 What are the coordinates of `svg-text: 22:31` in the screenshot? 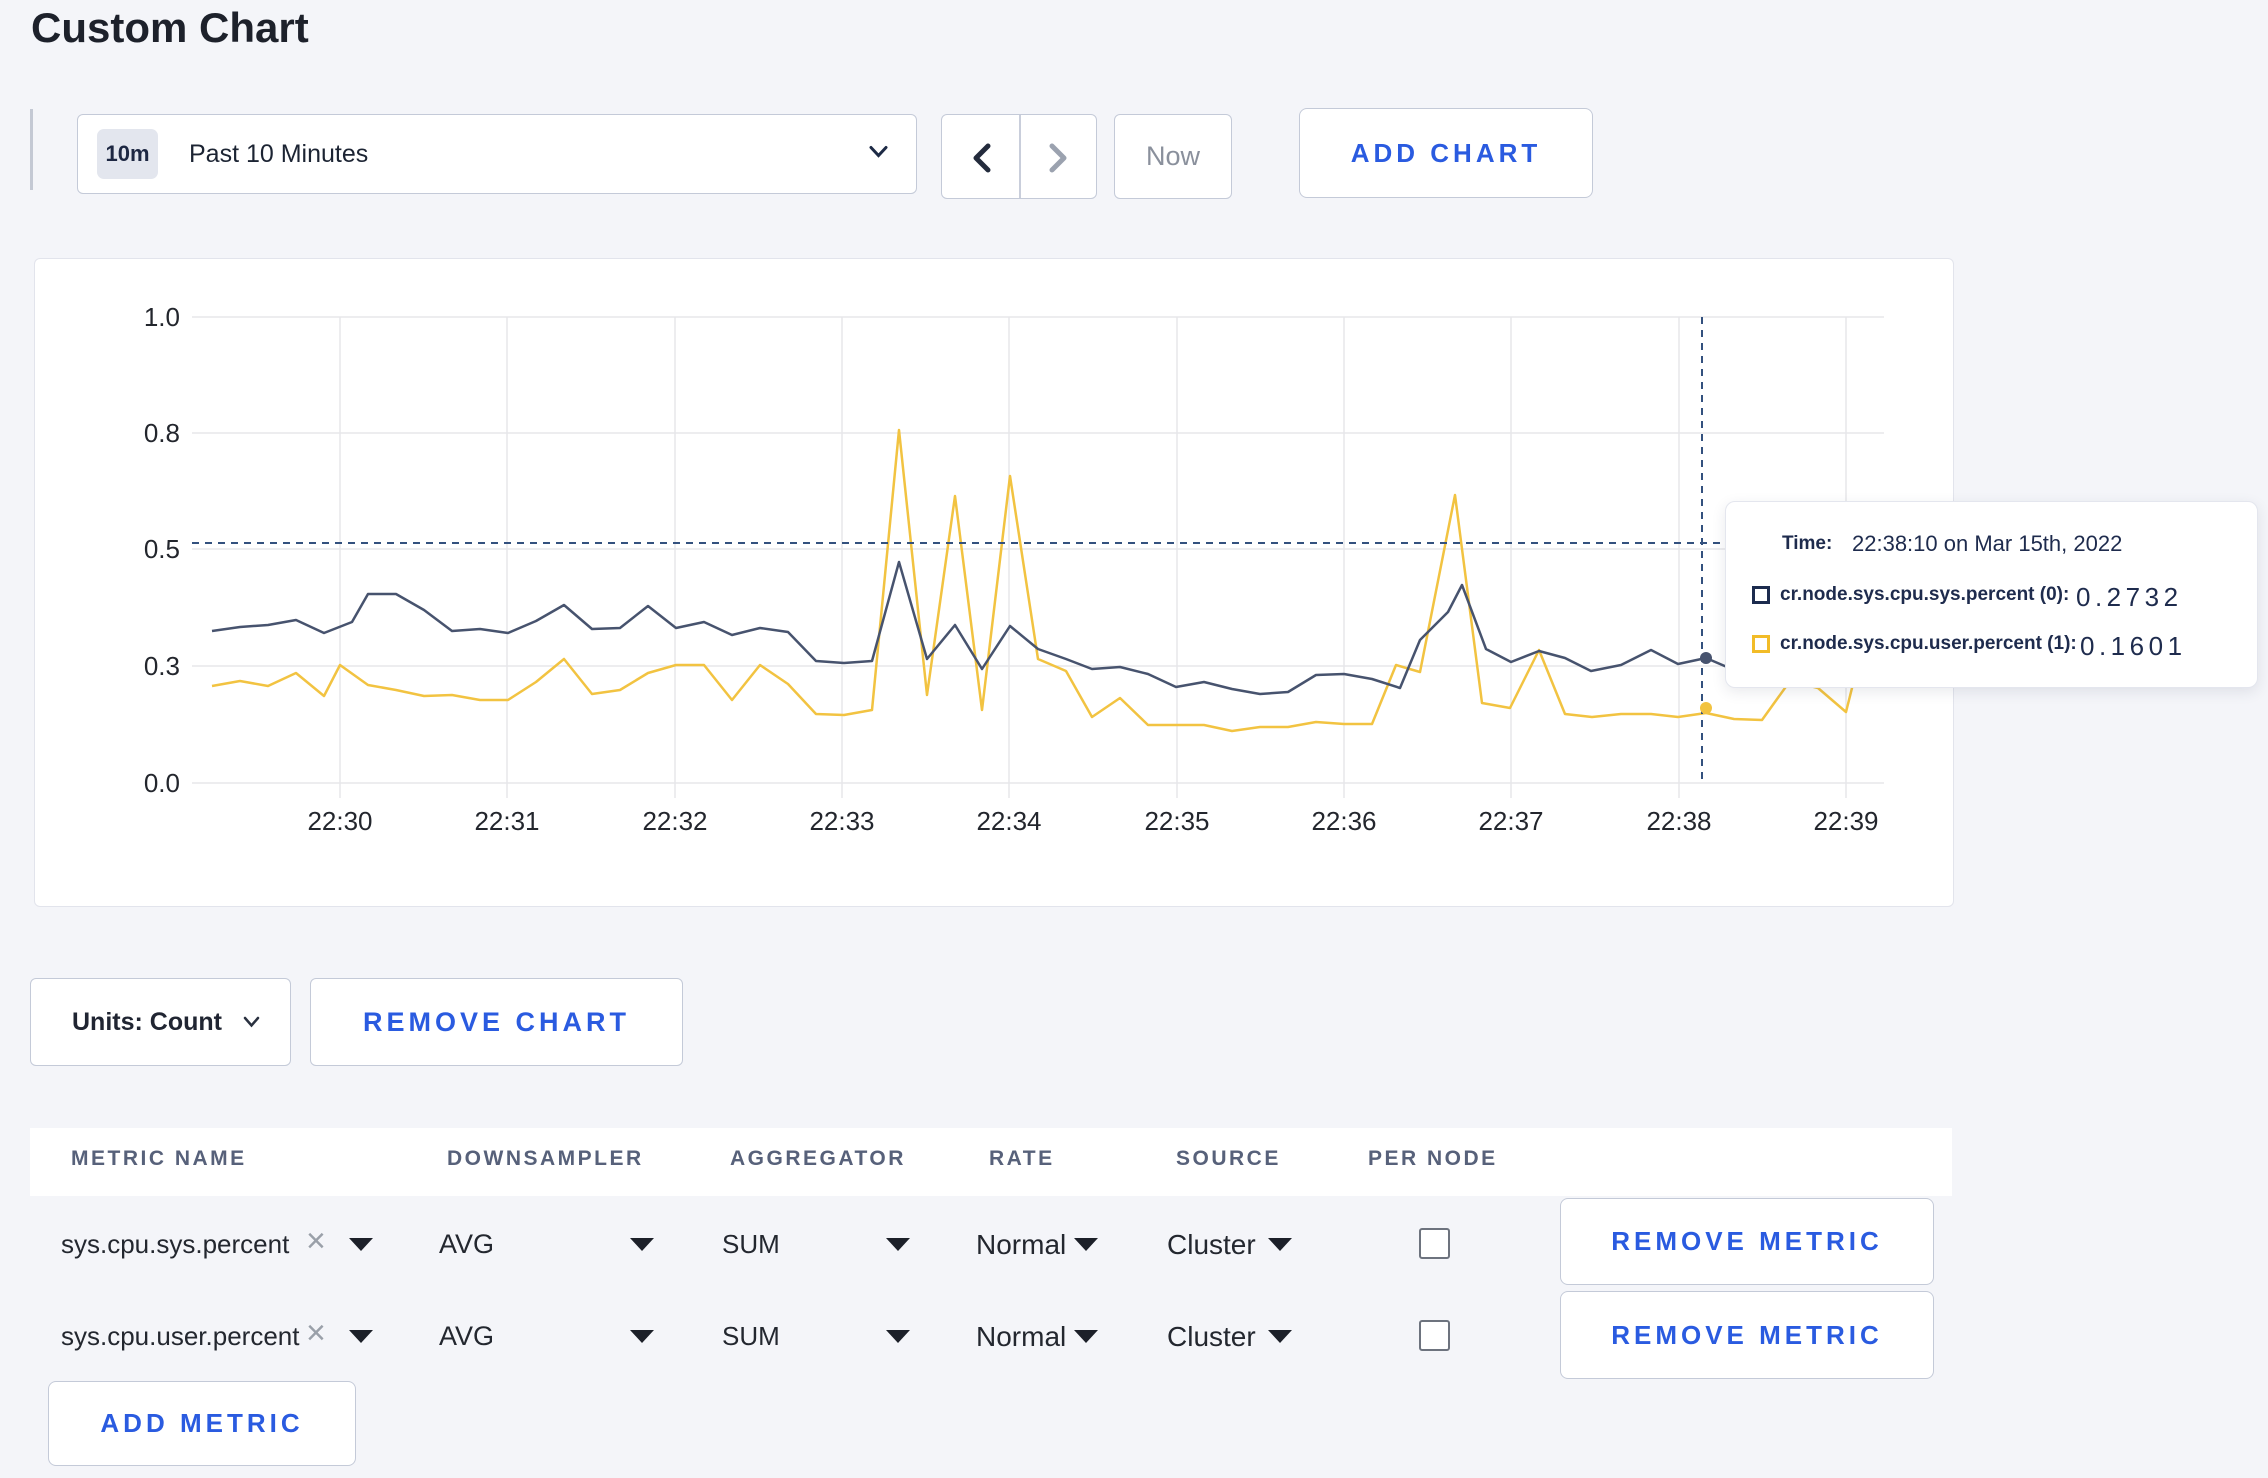 It's located at (506, 821).